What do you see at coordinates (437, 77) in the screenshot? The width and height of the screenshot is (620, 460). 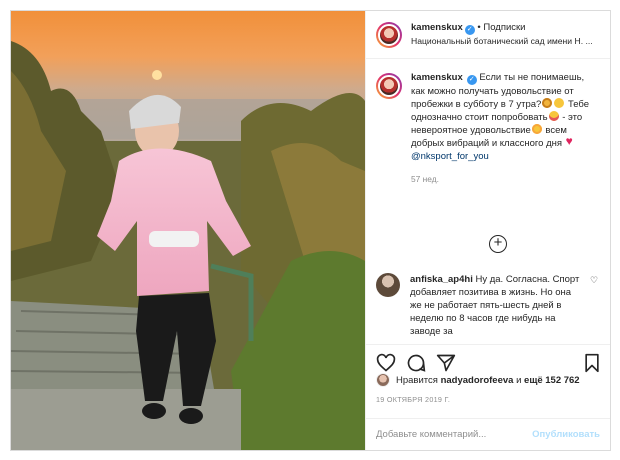 I see `caption-username: kamenskux` at bounding box center [437, 77].